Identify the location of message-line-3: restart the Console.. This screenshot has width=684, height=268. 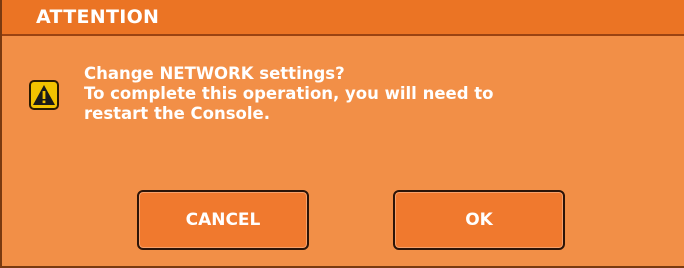
(177, 113).